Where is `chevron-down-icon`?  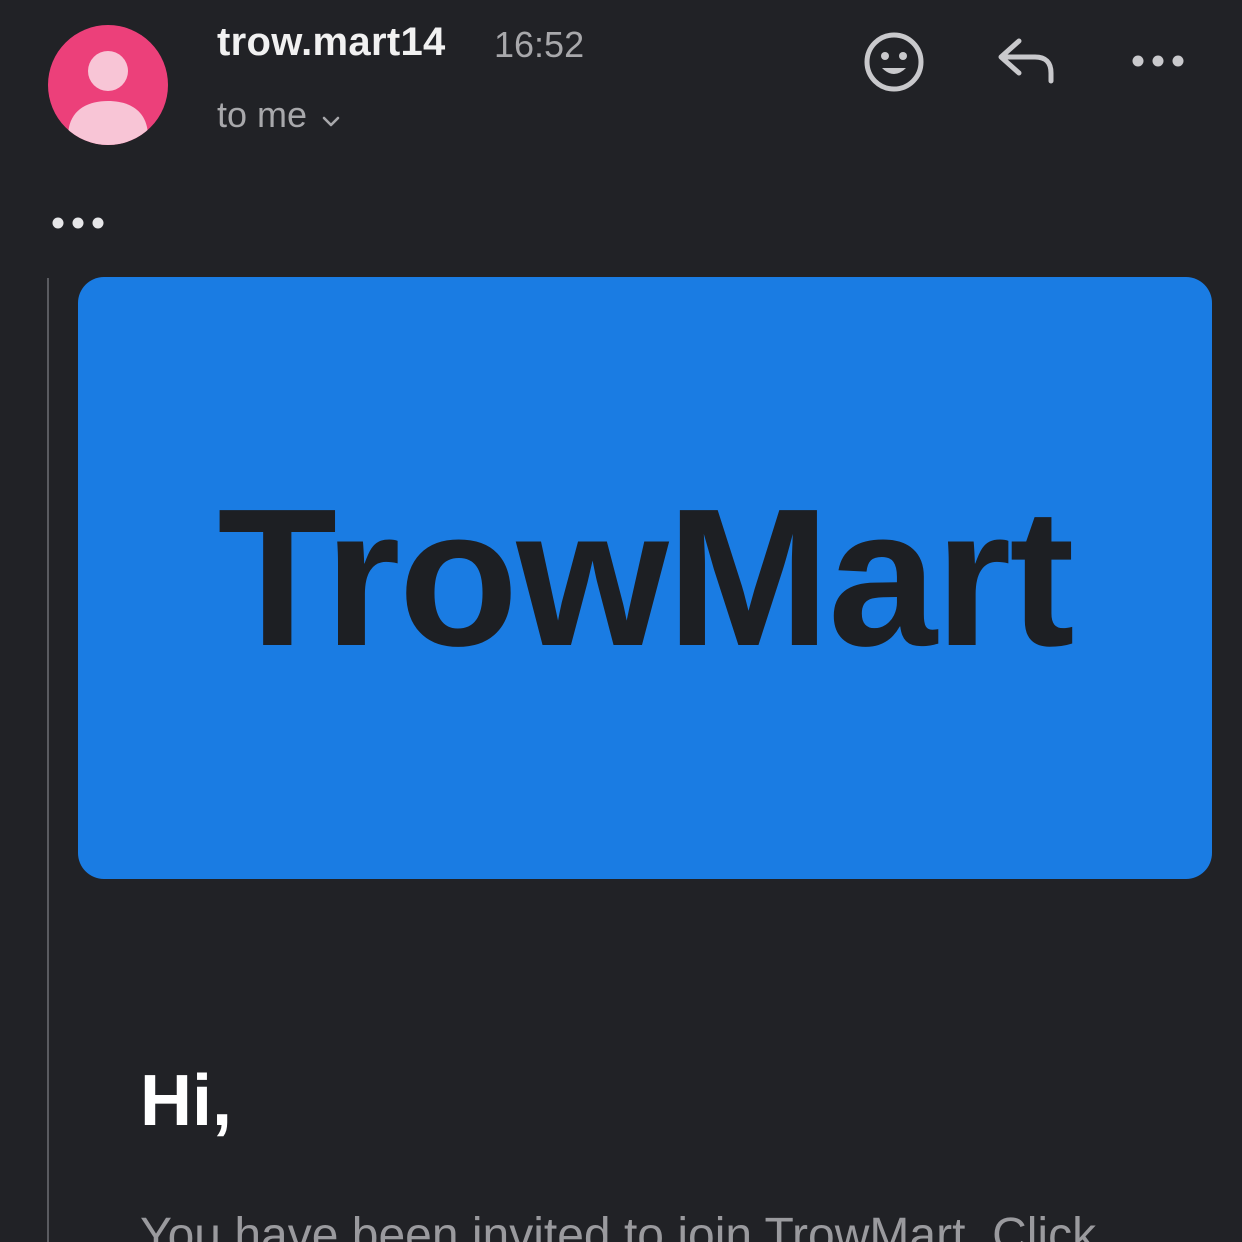 chevron-down-icon is located at coordinates (331, 117).